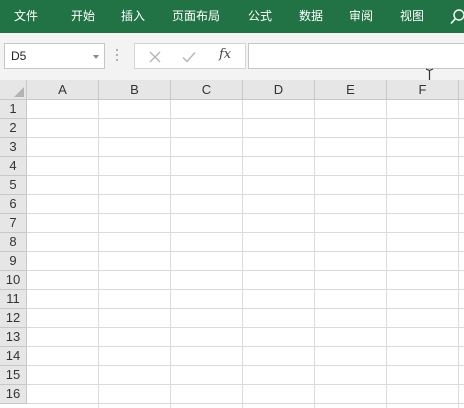 This screenshot has width=464, height=408. Describe the element at coordinates (13, 204) in the screenshot. I see `row-header-6: 6` at that location.